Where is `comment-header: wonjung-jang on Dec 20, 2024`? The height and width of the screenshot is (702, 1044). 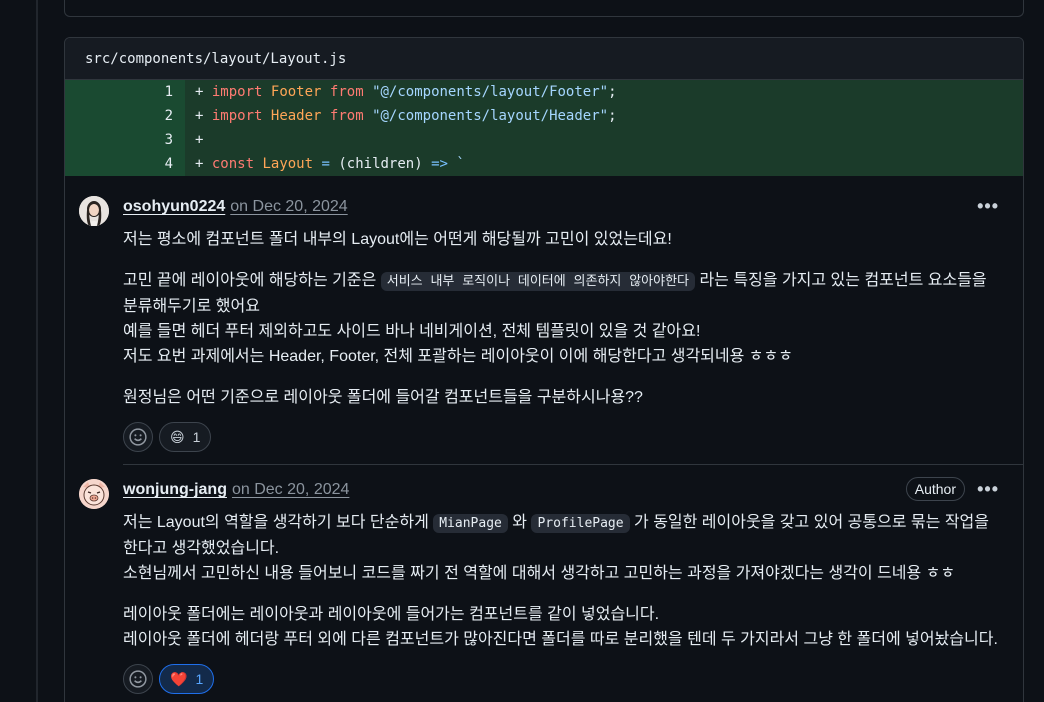
comment-header: wonjung-jang on Dec 20, 2024 is located at coordinates (573, 490).